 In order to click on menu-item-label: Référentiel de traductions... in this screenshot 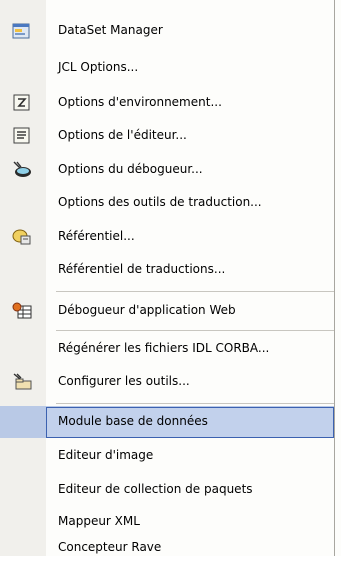, I will do `click(142, 269)`.